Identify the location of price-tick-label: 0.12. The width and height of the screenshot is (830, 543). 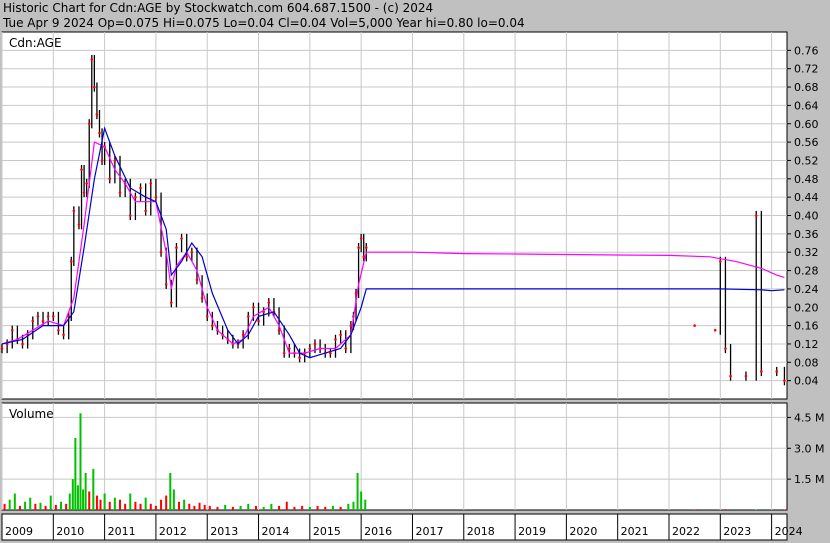
(806, 344).